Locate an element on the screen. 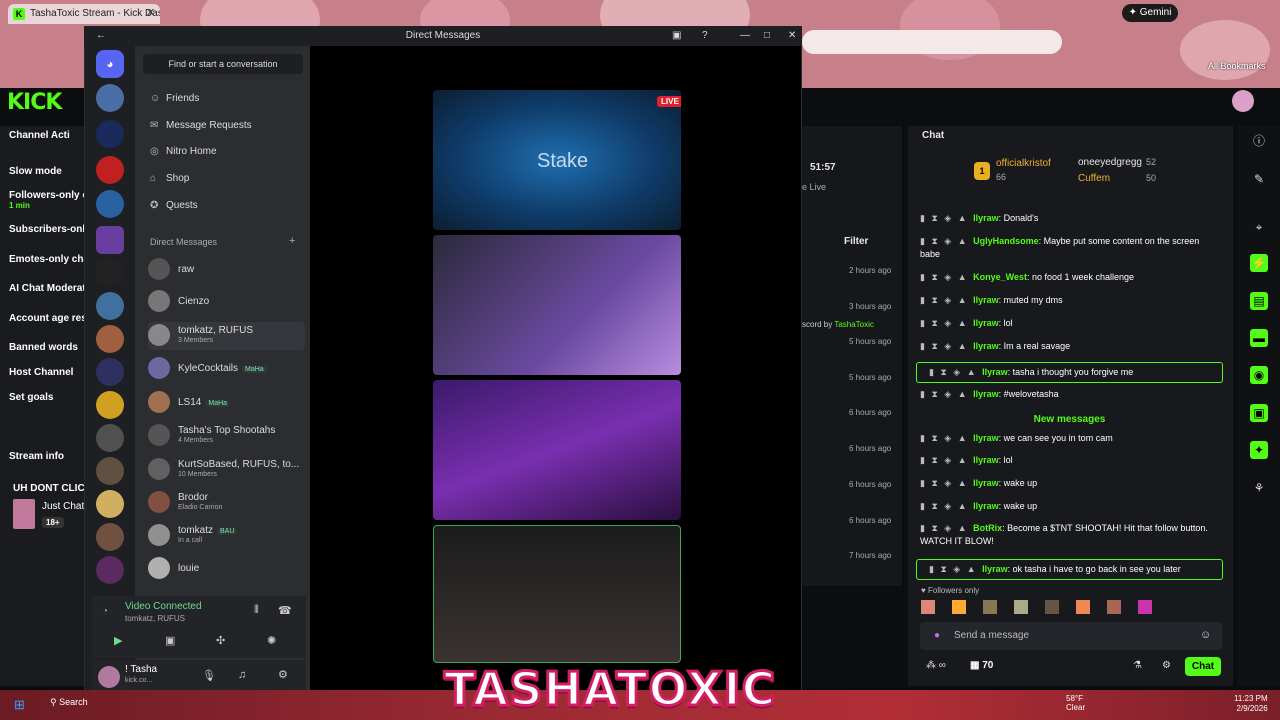 The height and width of the screenshot is (720, 1280). windows-start-icon: ⊞ is located at coordinates (19, 705).